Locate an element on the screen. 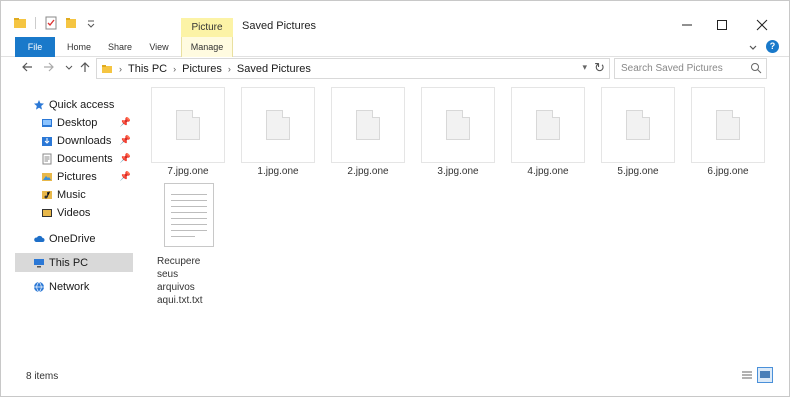  tab-file: File is located at coordinates (35, 47).